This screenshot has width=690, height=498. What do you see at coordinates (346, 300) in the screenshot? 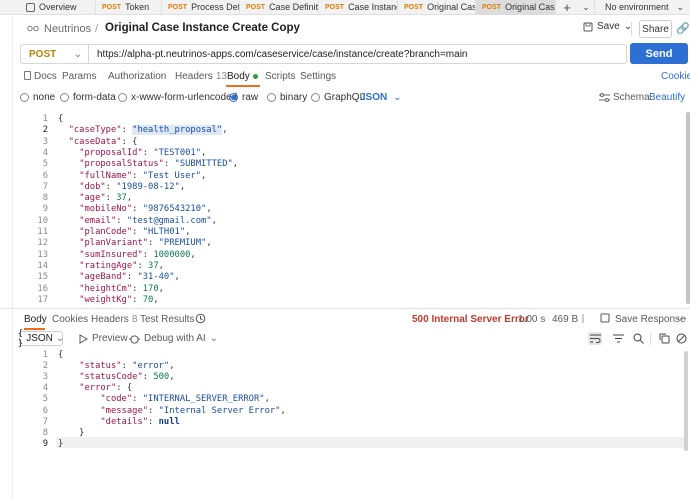
I see `code-line: 17 "weightKg": 70,` at bounding box center [346, 300].